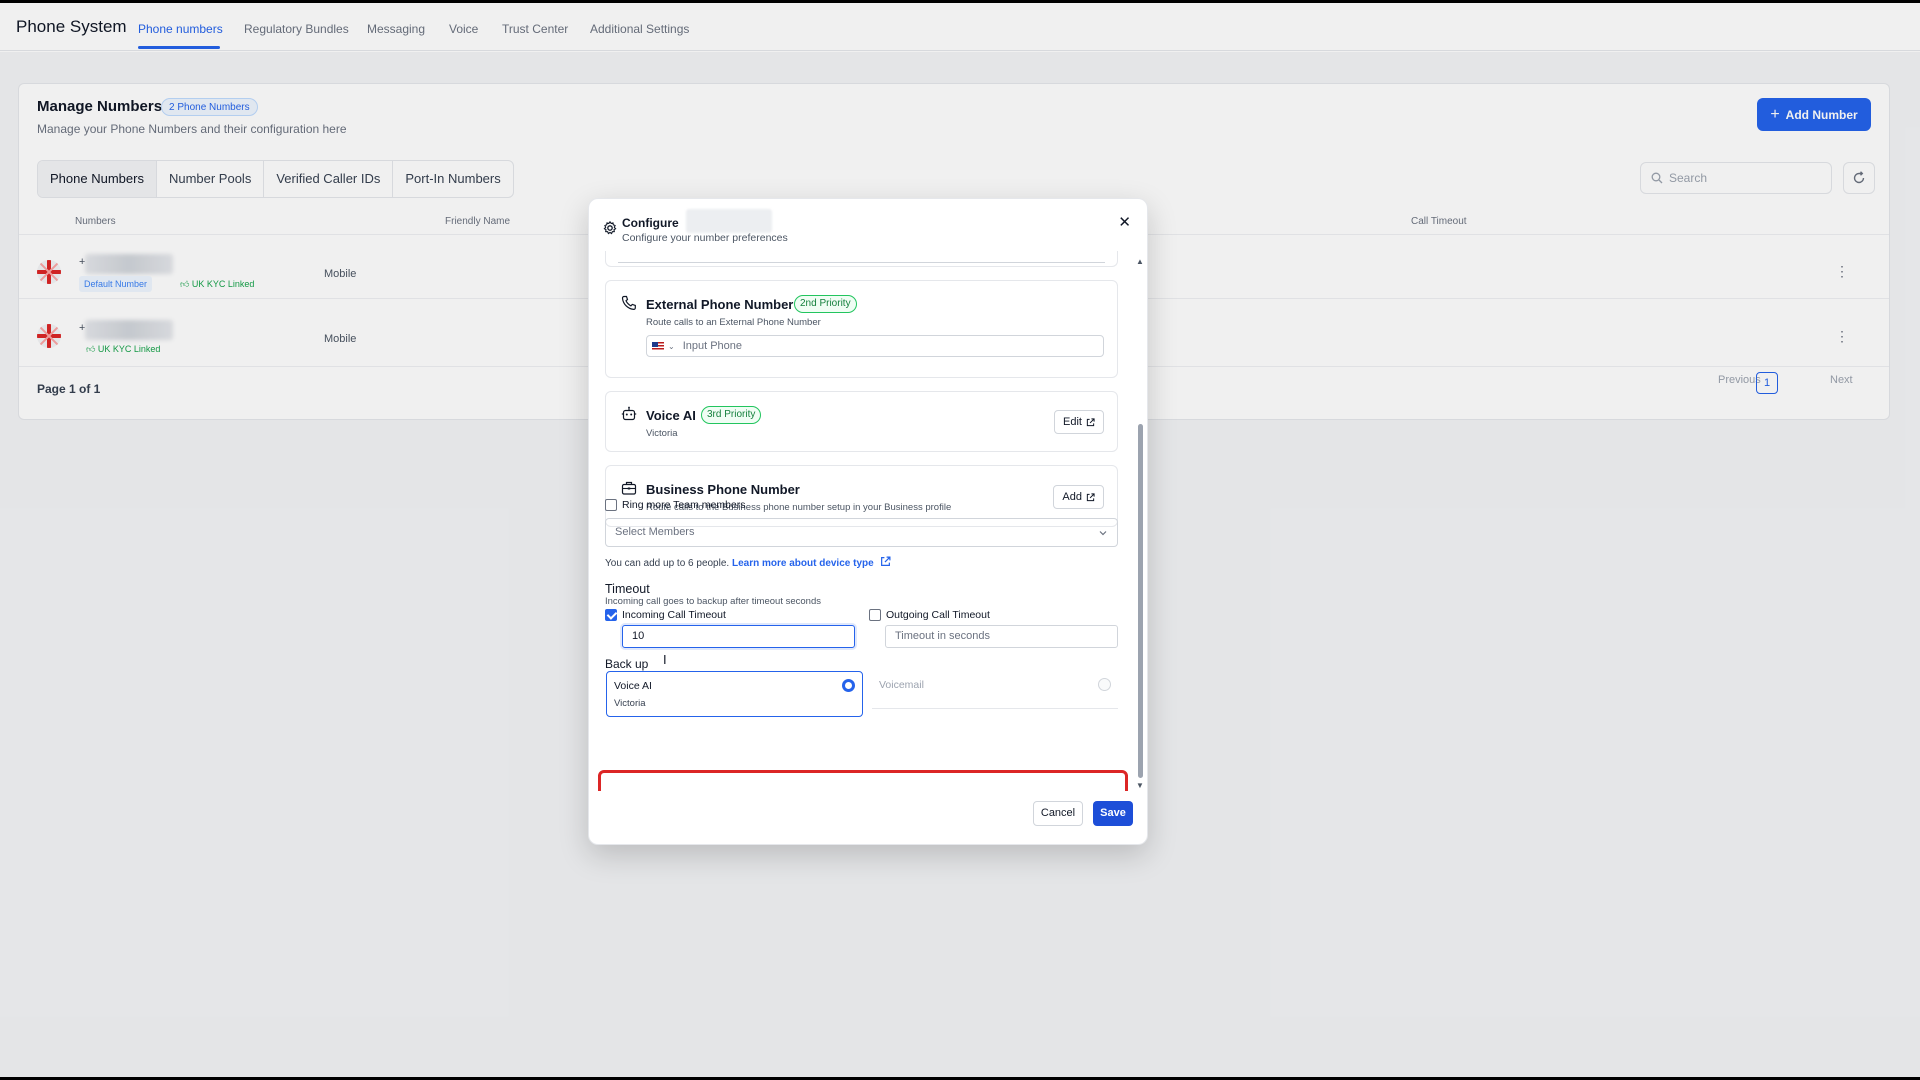  Describe the element at coordinates (1104, 684) in the screenshot. I see `radio-unselected` at that location.